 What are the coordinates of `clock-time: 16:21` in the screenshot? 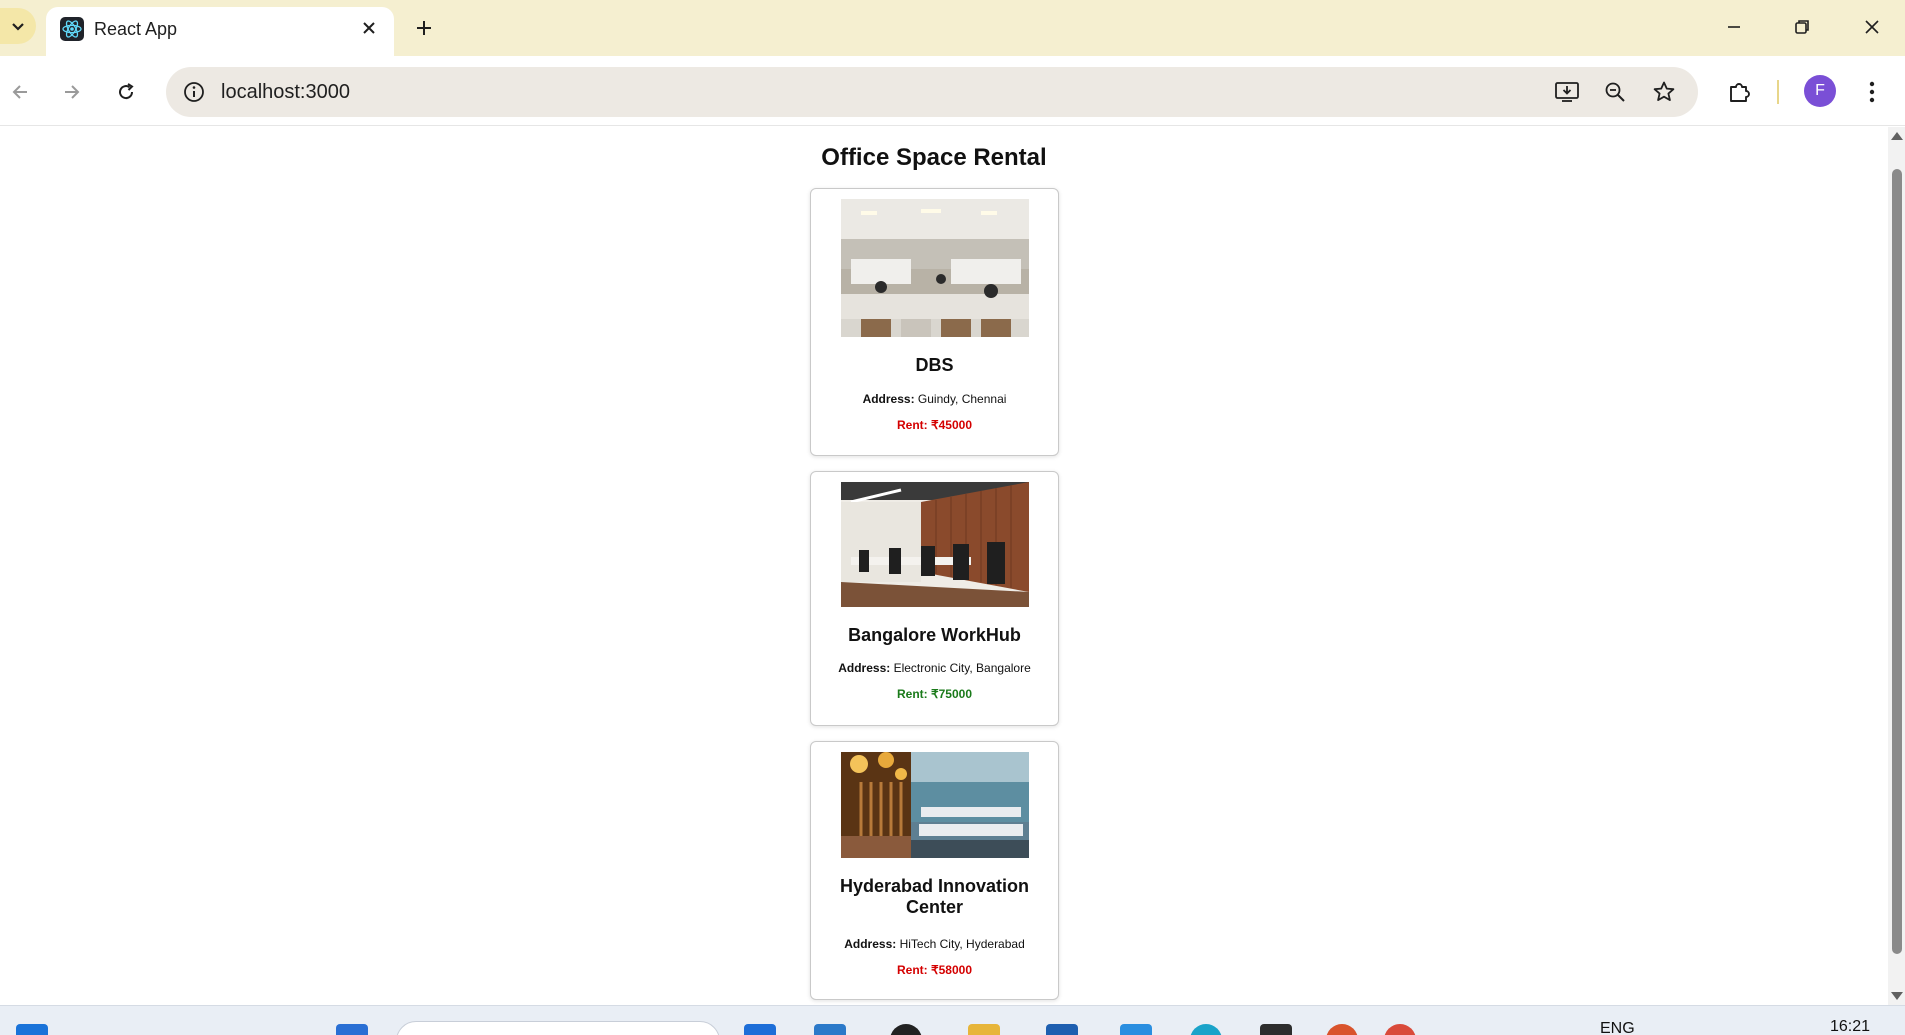 It's located at (1850, 1026).